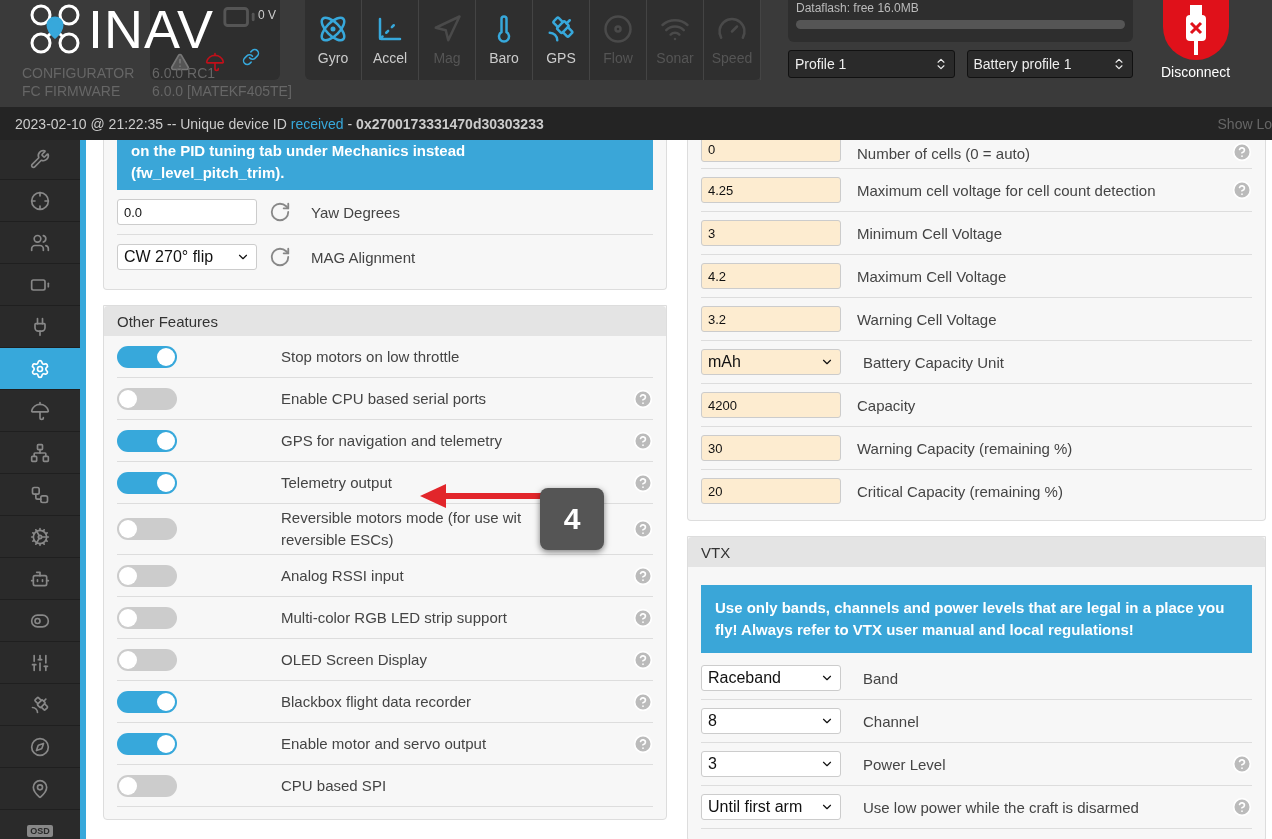 This screenshot has height=839, width=1272. Describe the element at coordinates (716, 552) in the screenshot. I see `panel-title: VTX` at that location.